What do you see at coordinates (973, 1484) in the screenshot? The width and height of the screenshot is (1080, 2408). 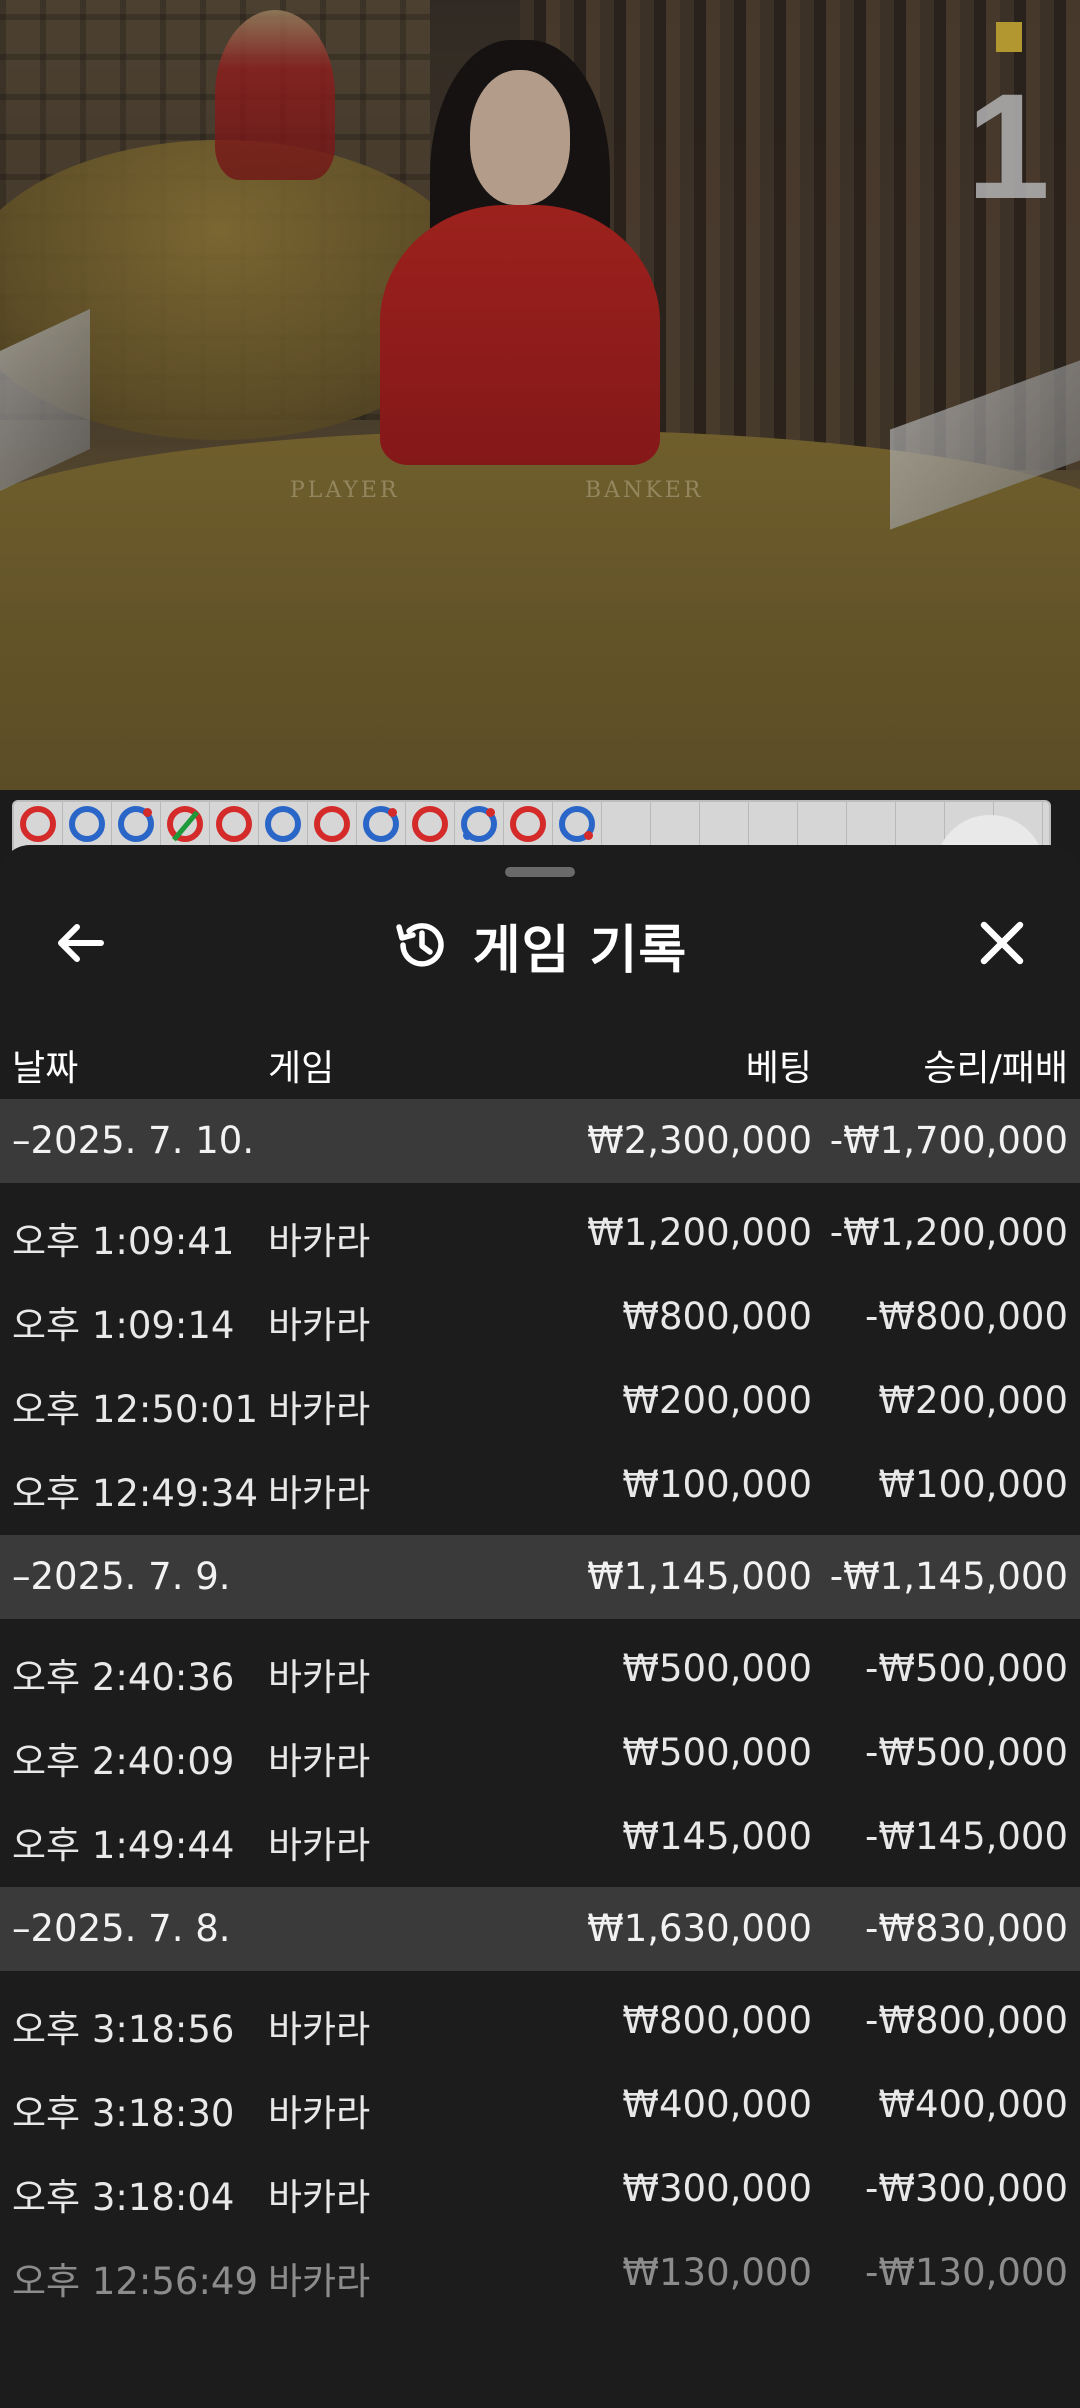 I see `row-win-loss: ₩100,000` at bounding box center [973, 1484].